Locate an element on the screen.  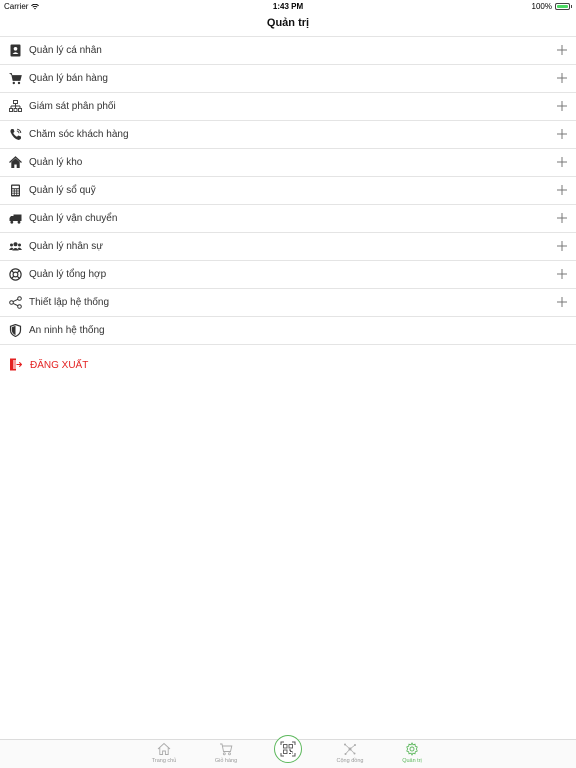
qr-scan-icon is located at coordinates (288, 749).